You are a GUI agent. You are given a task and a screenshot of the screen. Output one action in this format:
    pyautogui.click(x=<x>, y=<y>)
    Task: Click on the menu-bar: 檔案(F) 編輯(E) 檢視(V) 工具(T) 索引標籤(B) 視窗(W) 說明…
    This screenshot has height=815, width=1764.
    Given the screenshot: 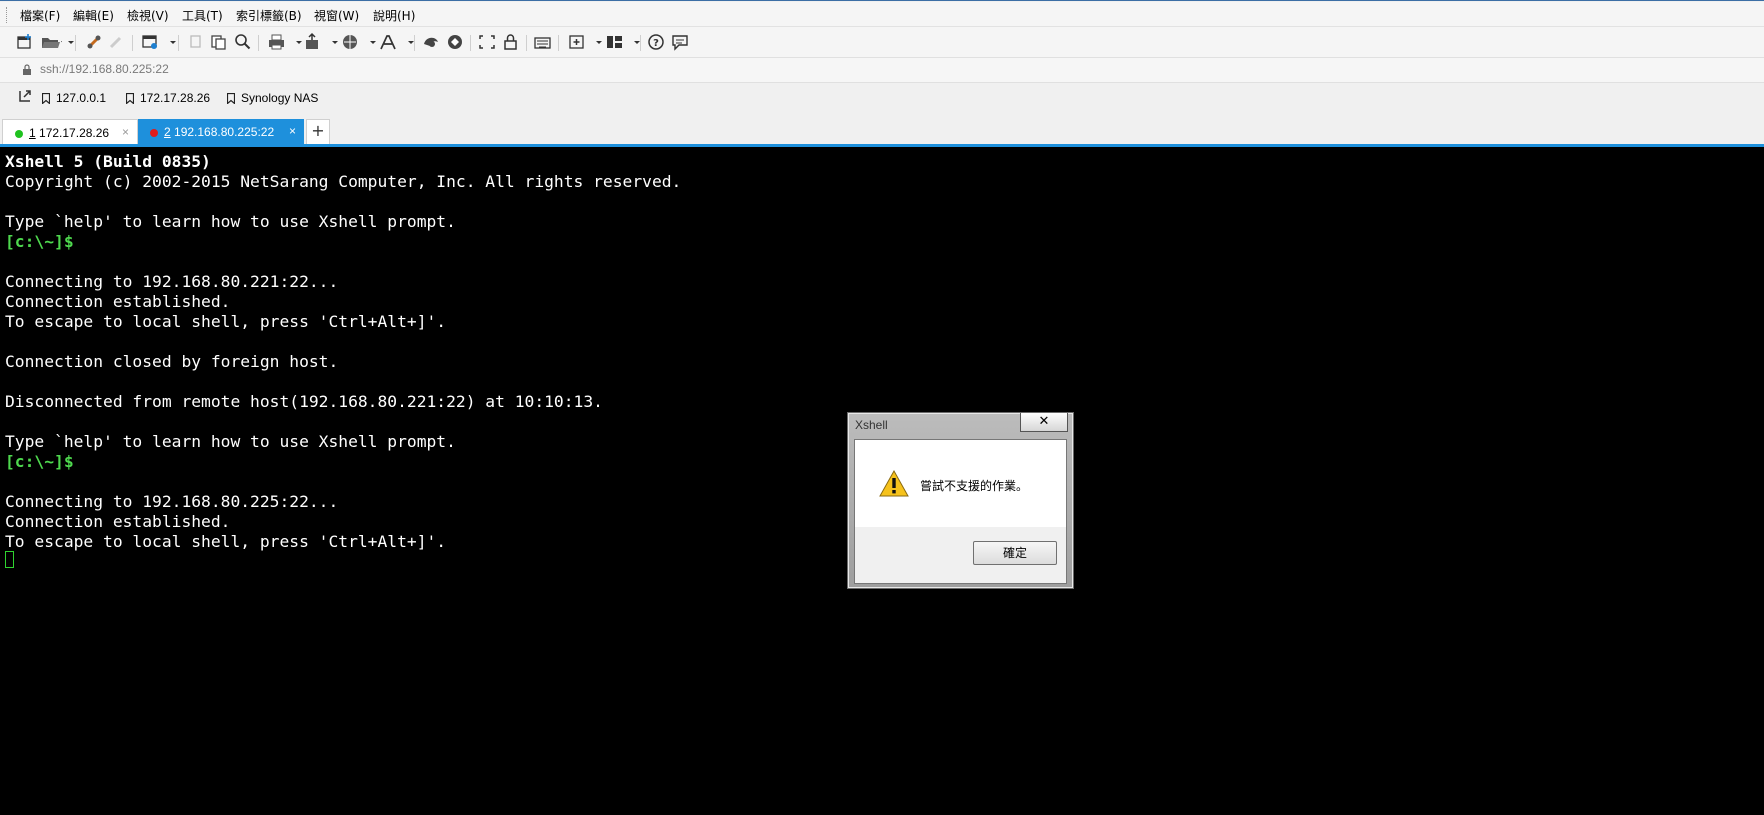 What is the action you would take?
    pyautogui.click(x=882, y=14)
    